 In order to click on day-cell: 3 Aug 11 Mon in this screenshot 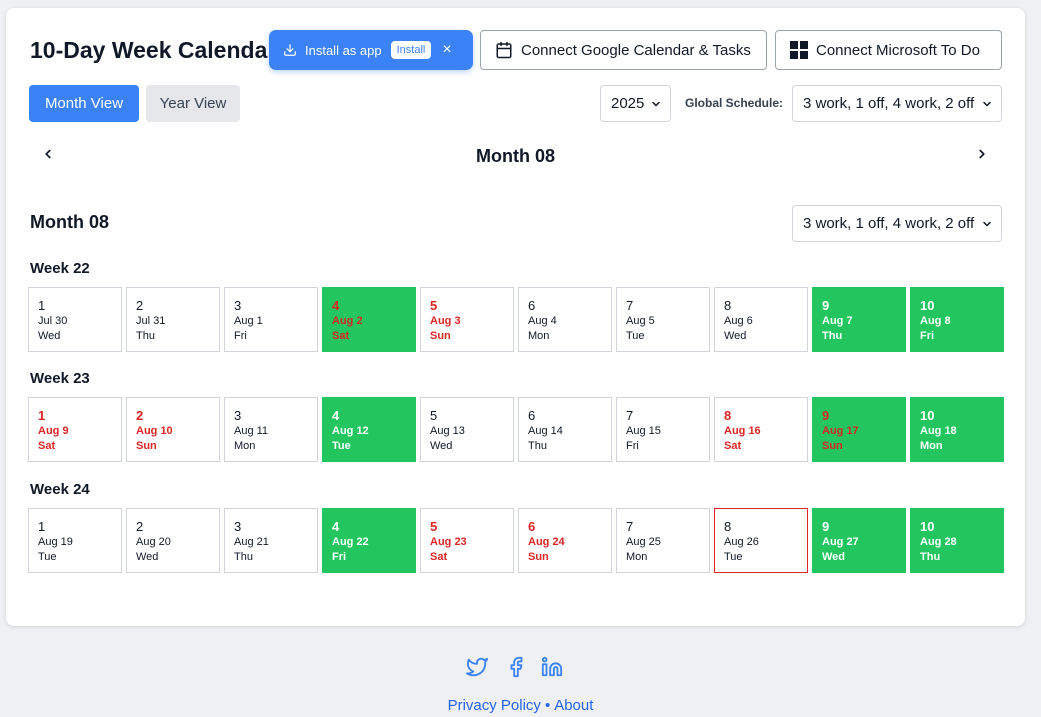, I will do `click(271, 429)`.